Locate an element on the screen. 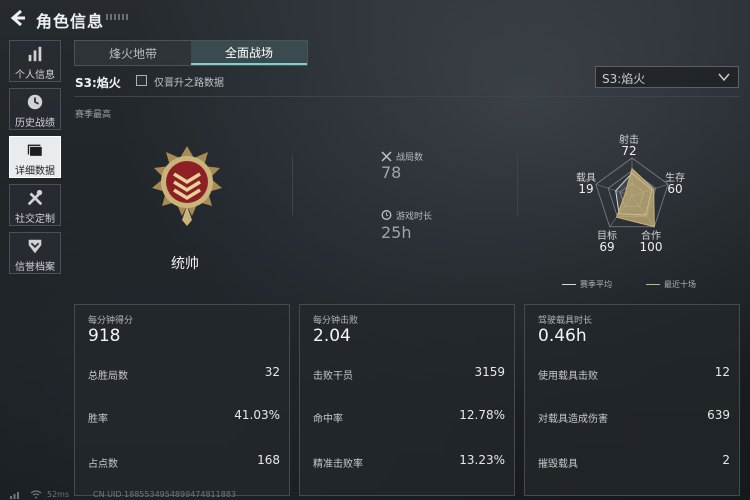  card-row: 使用载具击败 12 is located at coordinates (634, 373).